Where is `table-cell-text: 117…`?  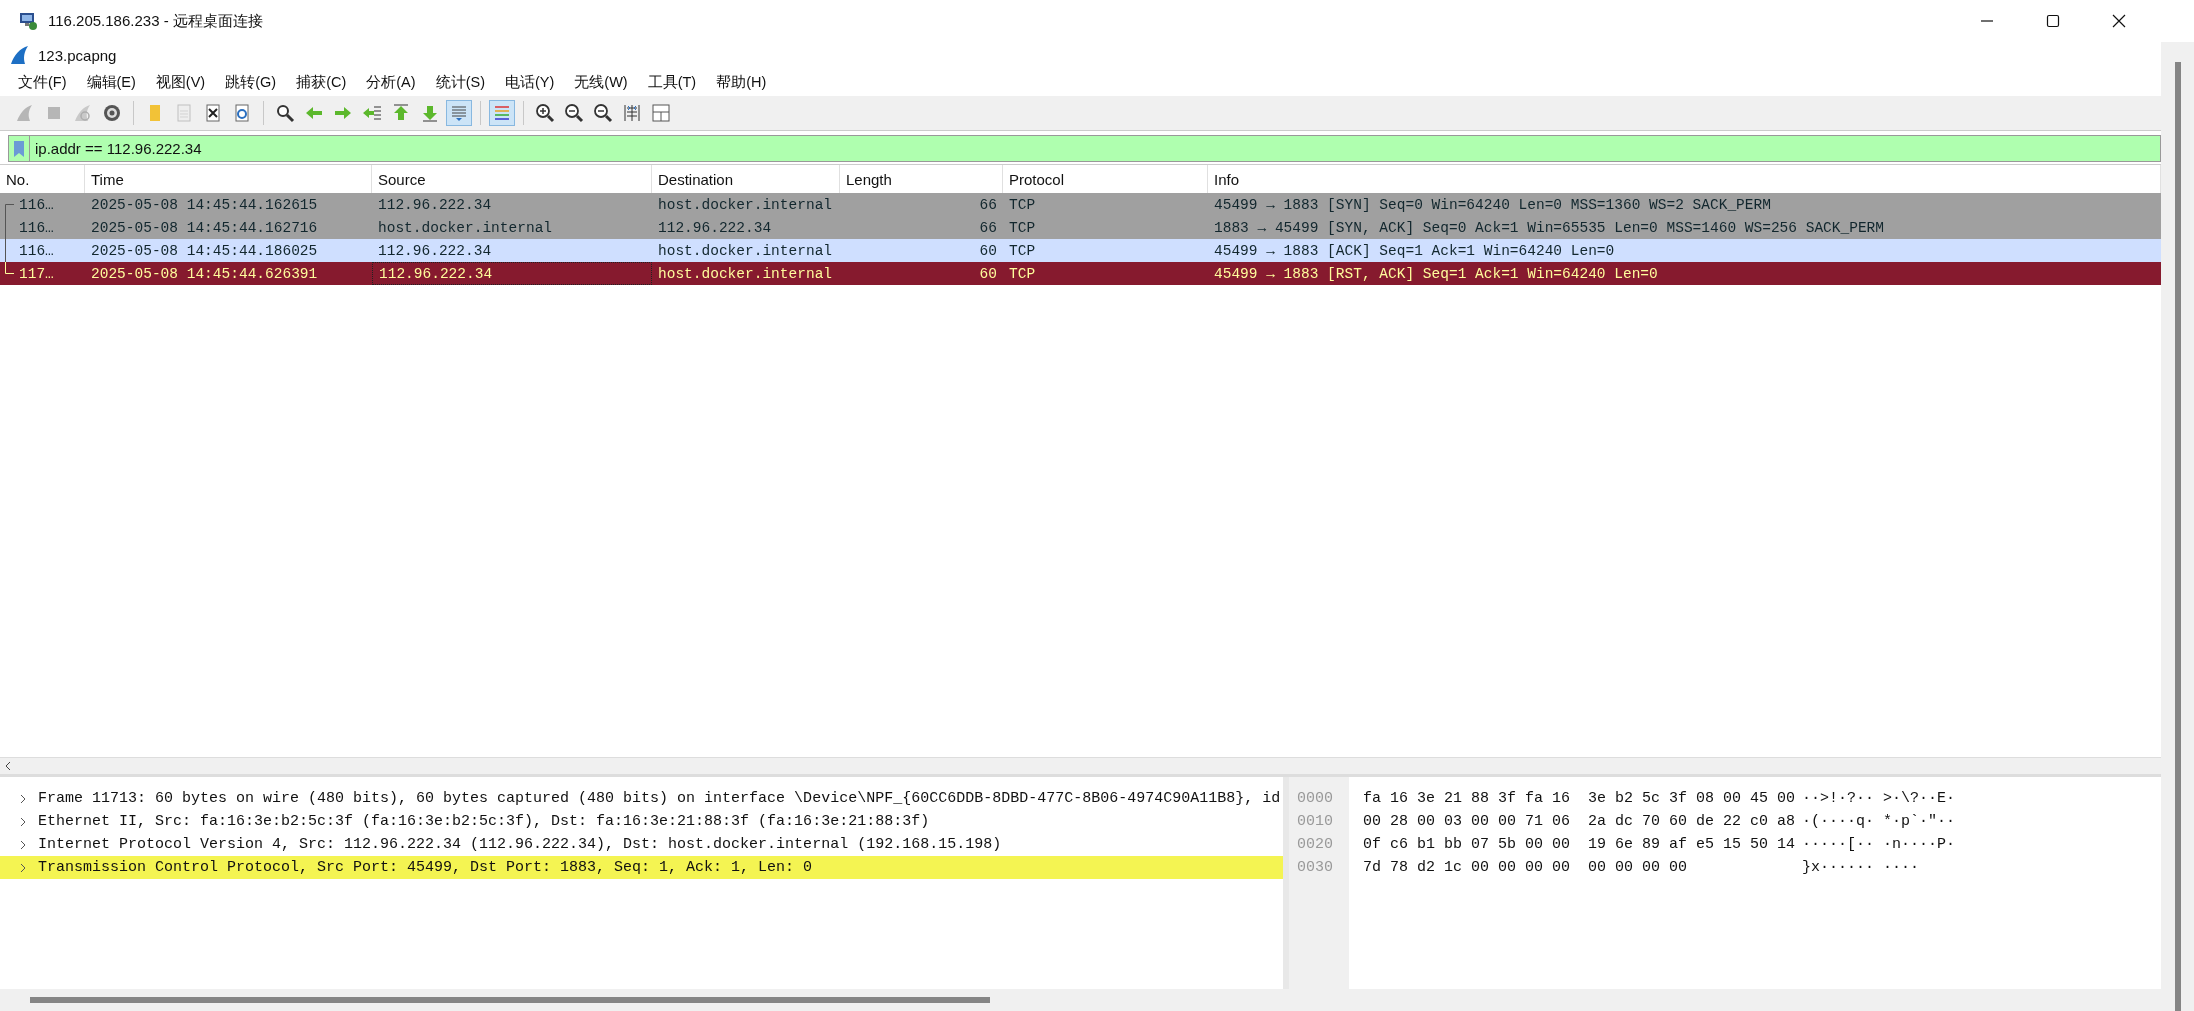
table-cell-text: 117… is located at coordinates (36, 274).